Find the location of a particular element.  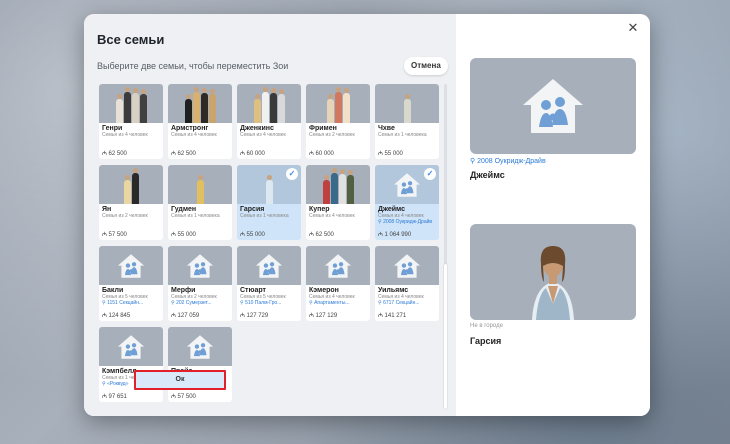

family-card: Ян Семья из 2 человек ₼ 57 500 is located at coordinates (131, 202).